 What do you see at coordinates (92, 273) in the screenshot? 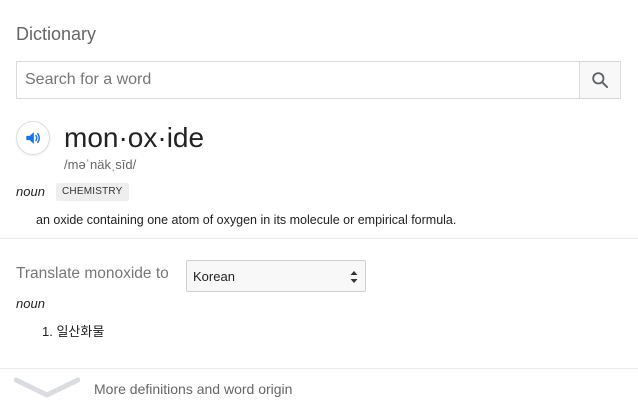
I see `translate-label: Translate monoxide to` at bounding box center [92, 273].